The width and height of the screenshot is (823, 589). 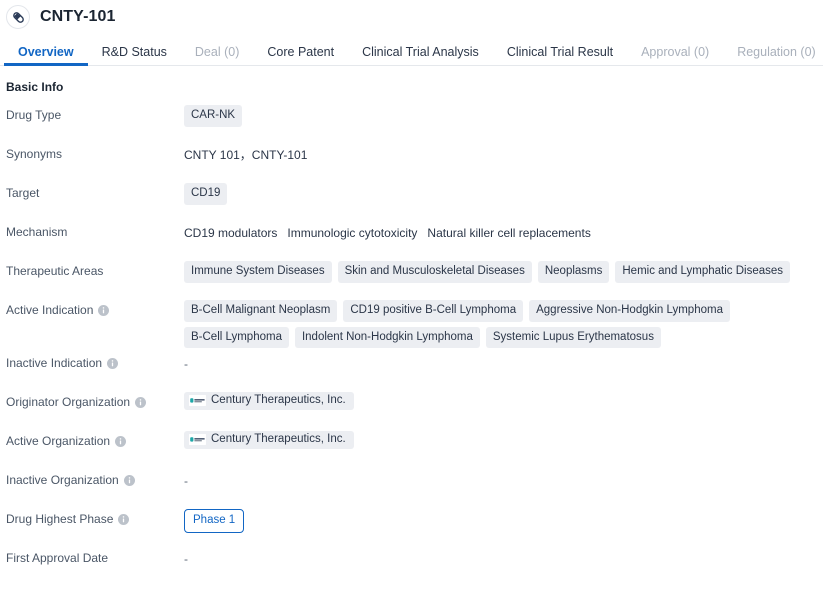 I want to click on chip-label: Skin and Musculoskeletal Diseases, so click(x=434, y=271).